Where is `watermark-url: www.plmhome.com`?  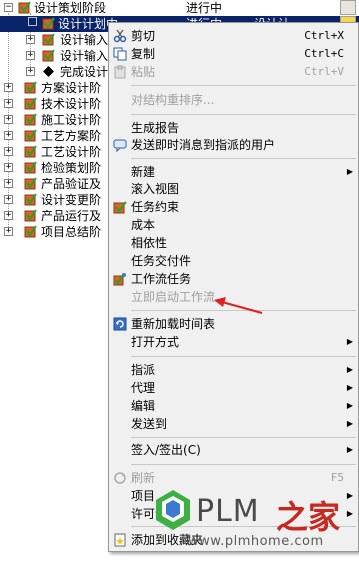
watermark-url: www.plmhome.com is located at coordinates (256, 541).